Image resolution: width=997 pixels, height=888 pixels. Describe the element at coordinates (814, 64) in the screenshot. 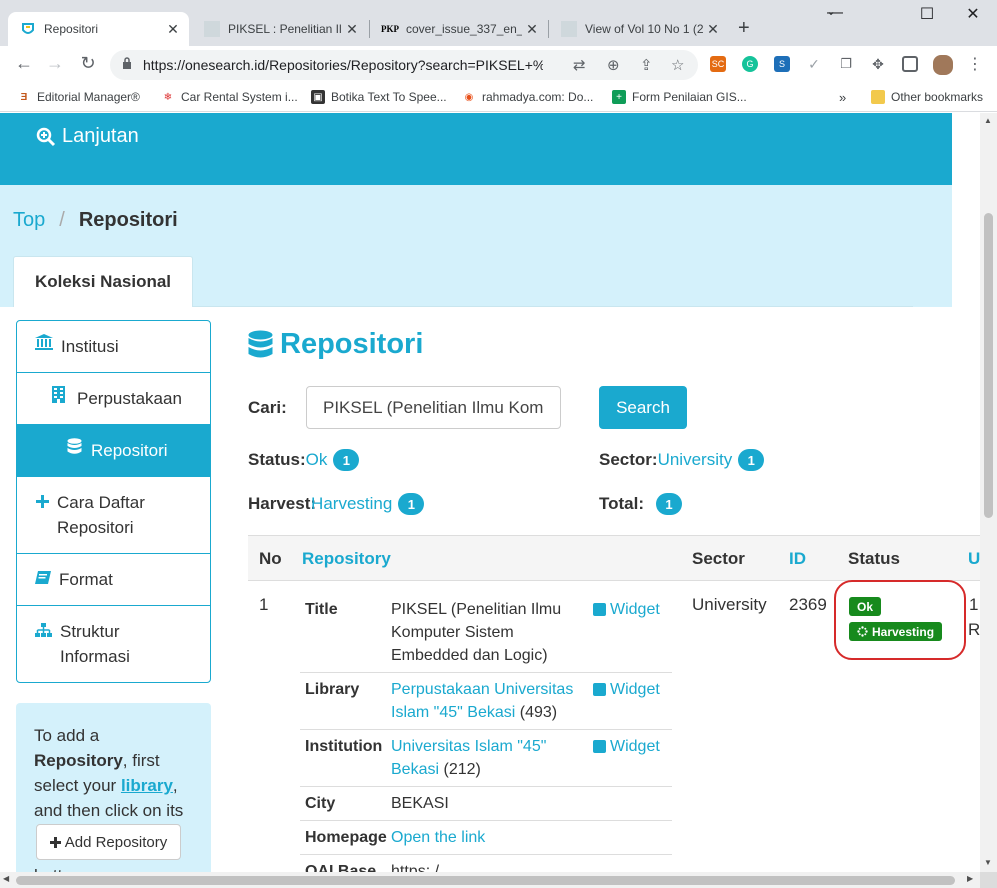

I see `check-extension-icon: ✓` at that location.